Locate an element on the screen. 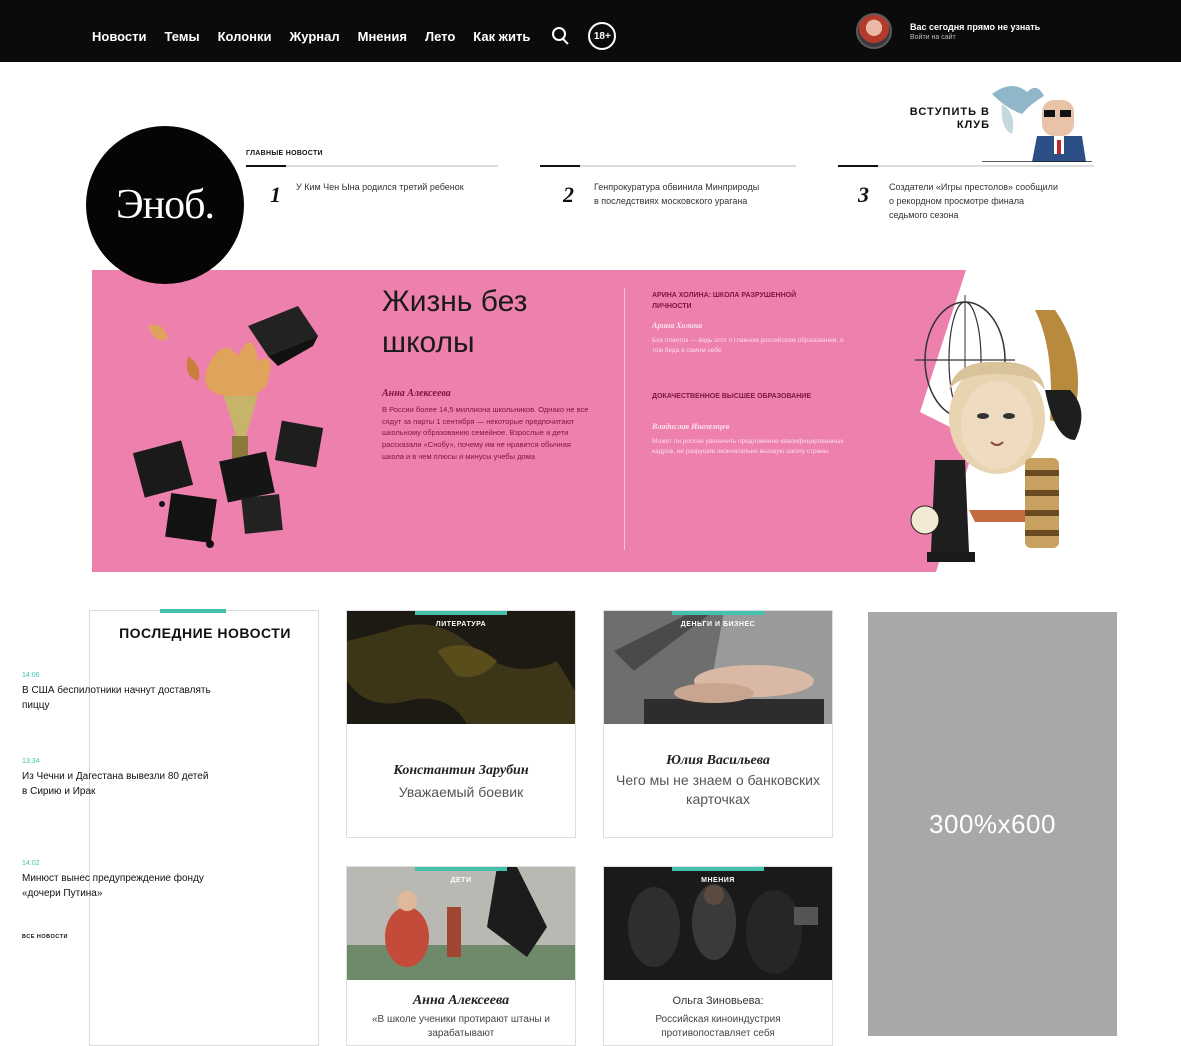  user-name: Вас сегодня прямо не узнать is located at coordinates (975, 27).